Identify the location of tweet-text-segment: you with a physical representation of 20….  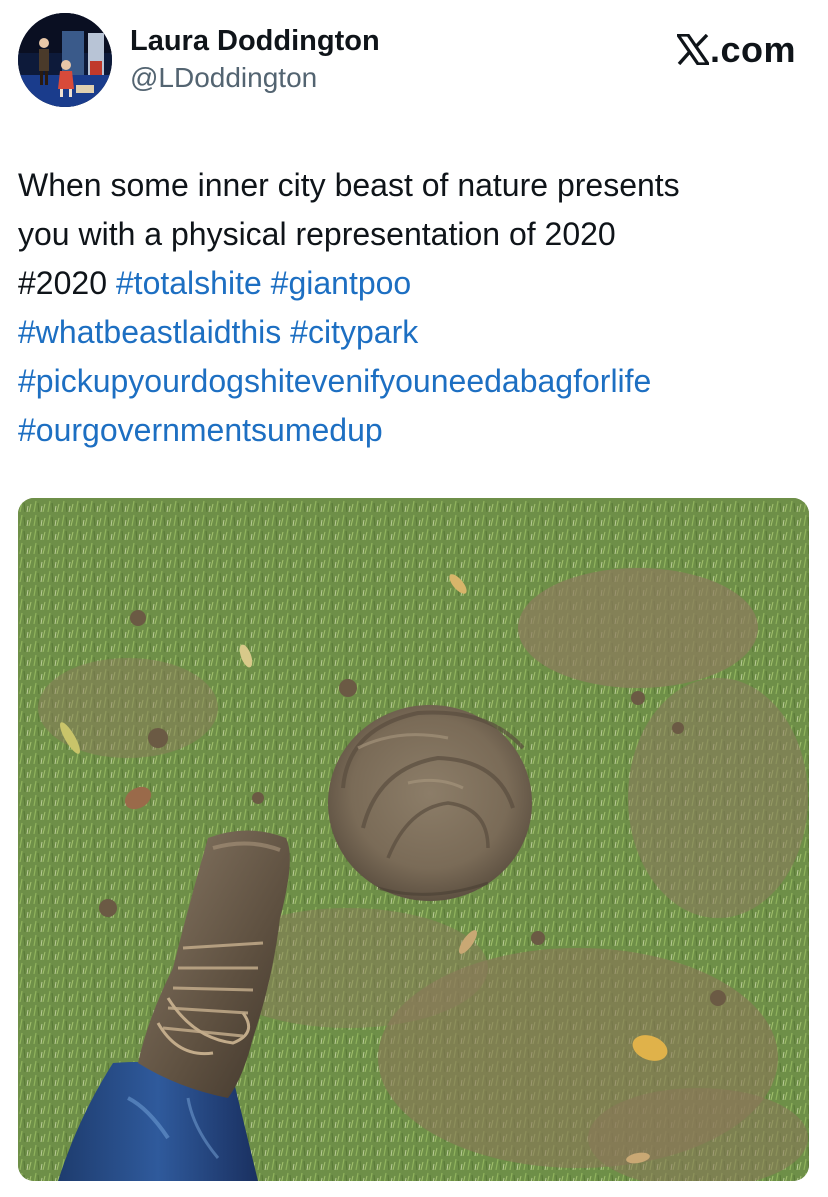
(317, 234).